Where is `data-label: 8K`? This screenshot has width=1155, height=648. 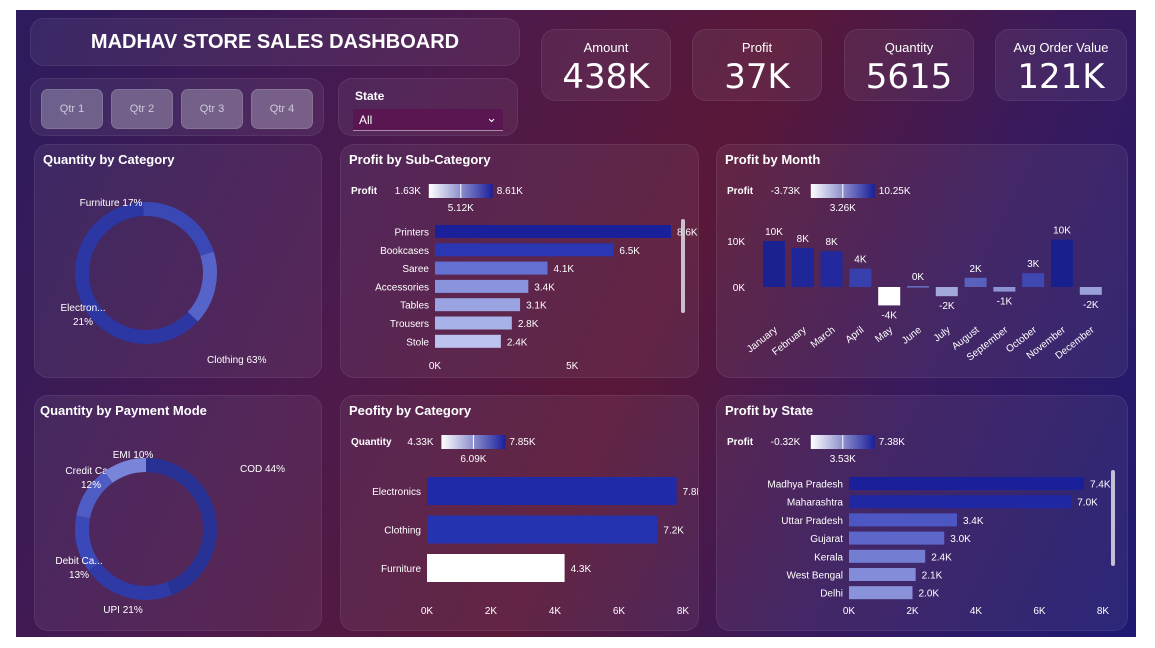 data-label: 8K is located at coordinates (831, 242).